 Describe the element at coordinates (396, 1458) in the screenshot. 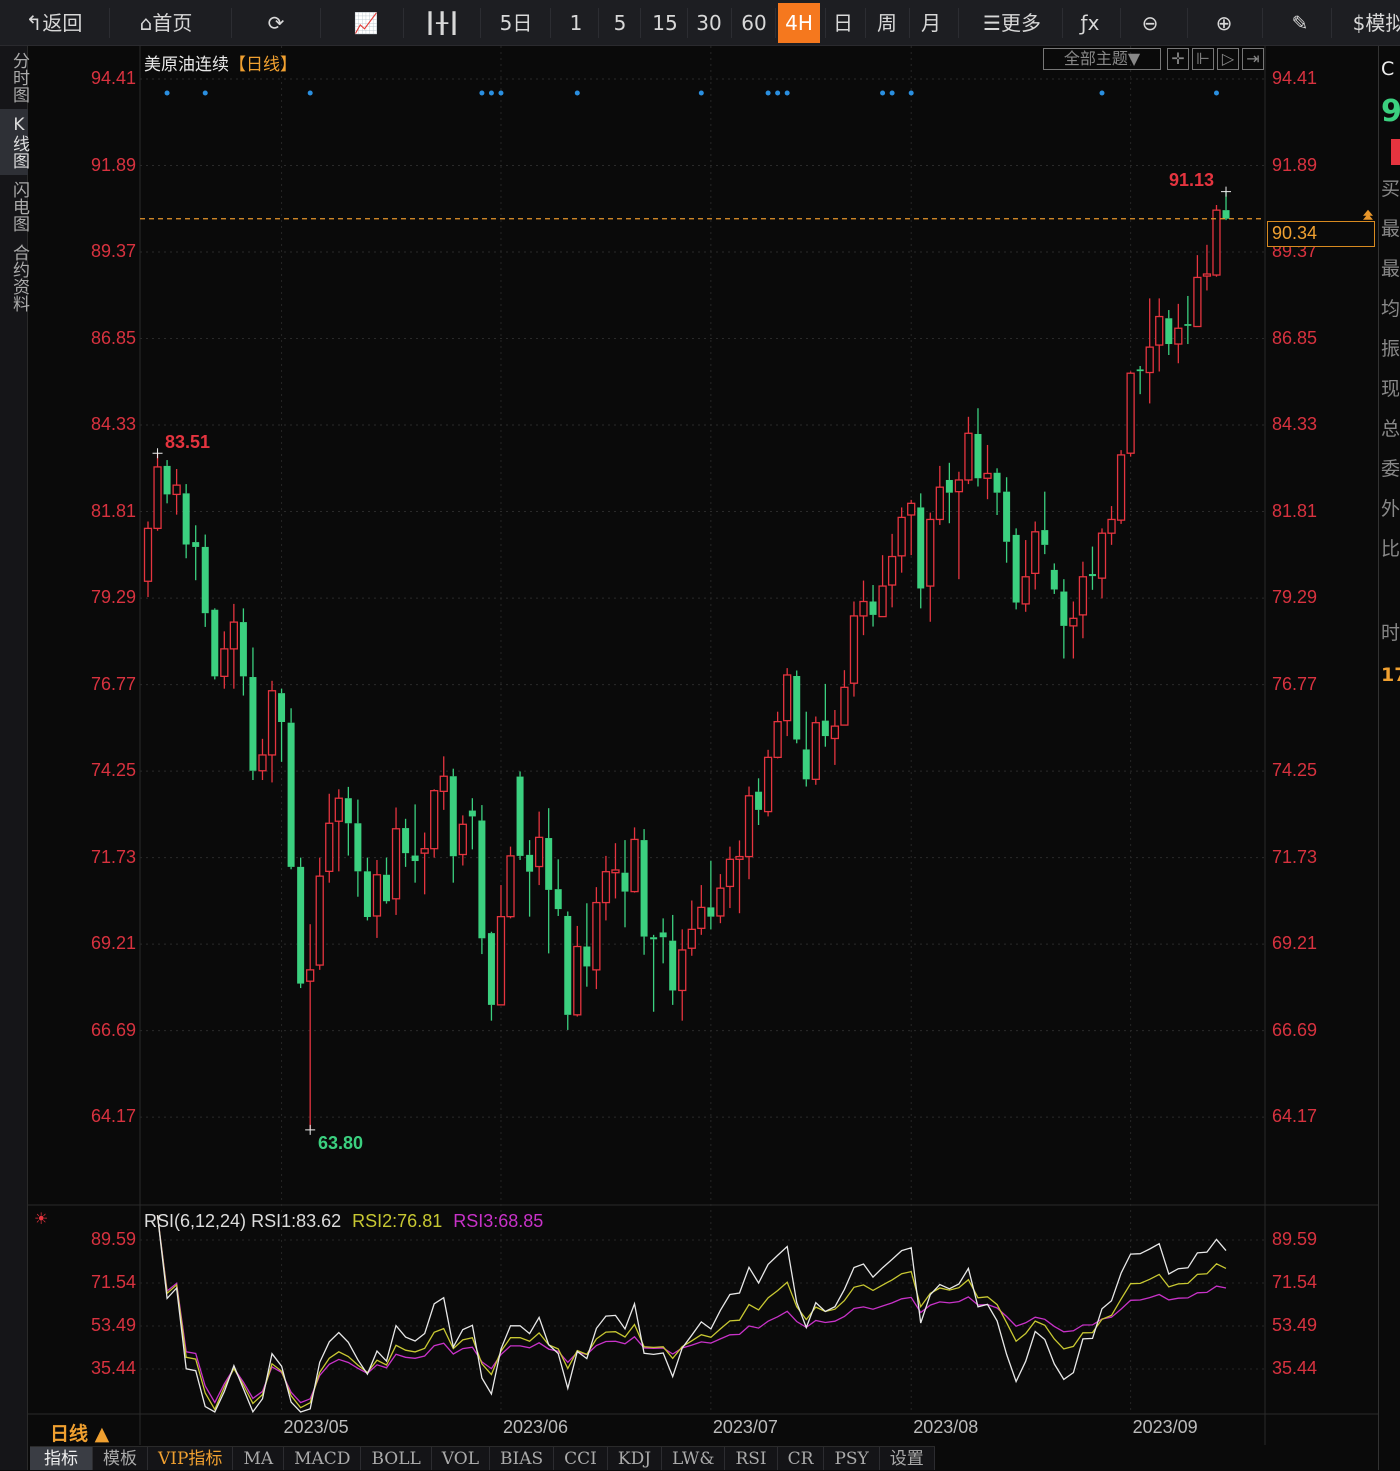

I see `indicator-tab: BOLL` at that location.